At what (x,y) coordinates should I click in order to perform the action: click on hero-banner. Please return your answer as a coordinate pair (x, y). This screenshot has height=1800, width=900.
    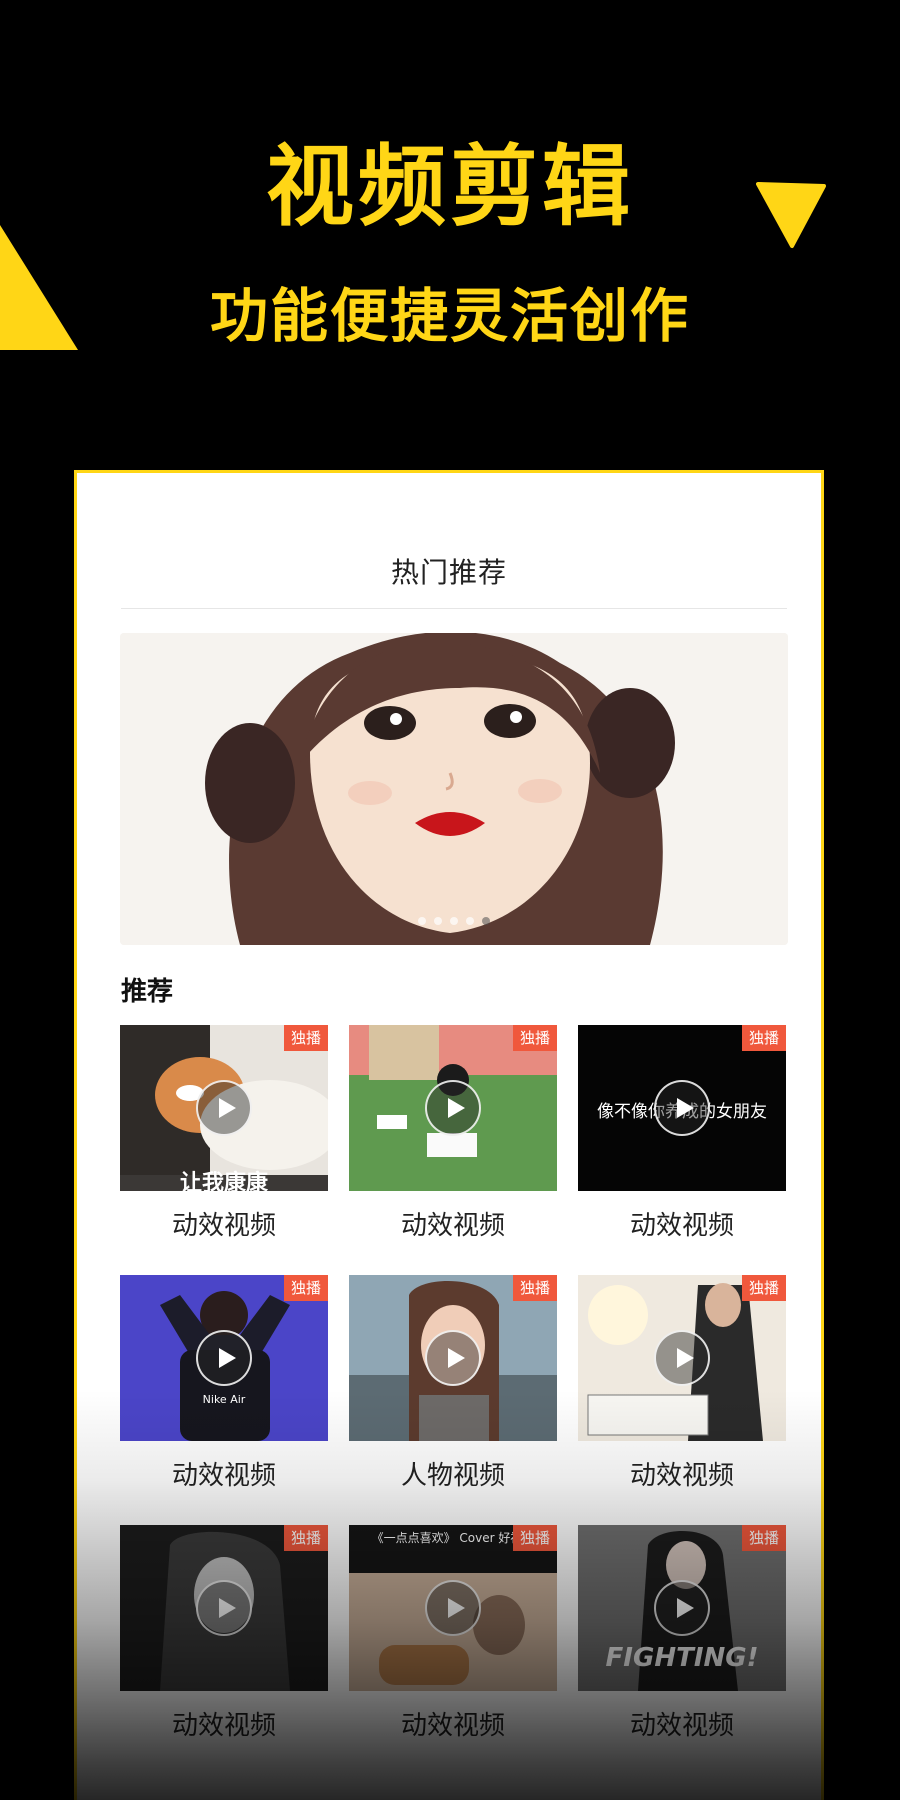
    Looking at the image, I should click on (454, 789).